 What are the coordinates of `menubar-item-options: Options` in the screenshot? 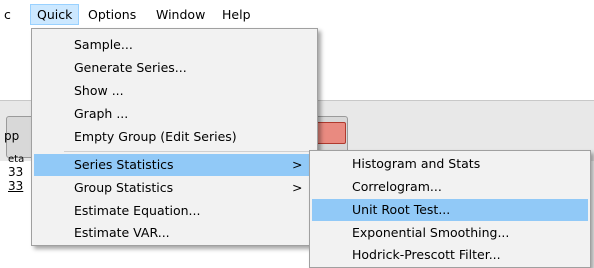 It's located at (112, 14).